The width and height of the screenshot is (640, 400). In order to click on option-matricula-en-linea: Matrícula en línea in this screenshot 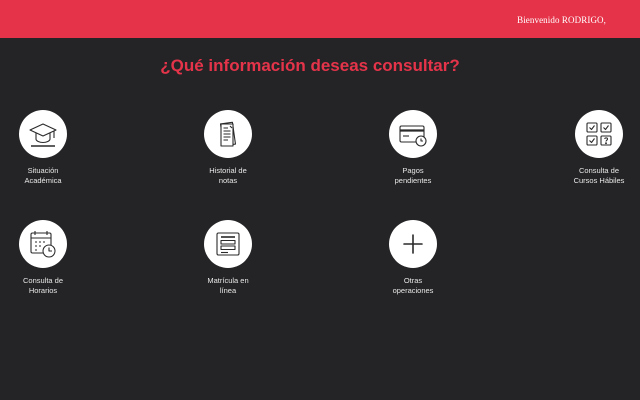, I will do `click(228, 258)`.